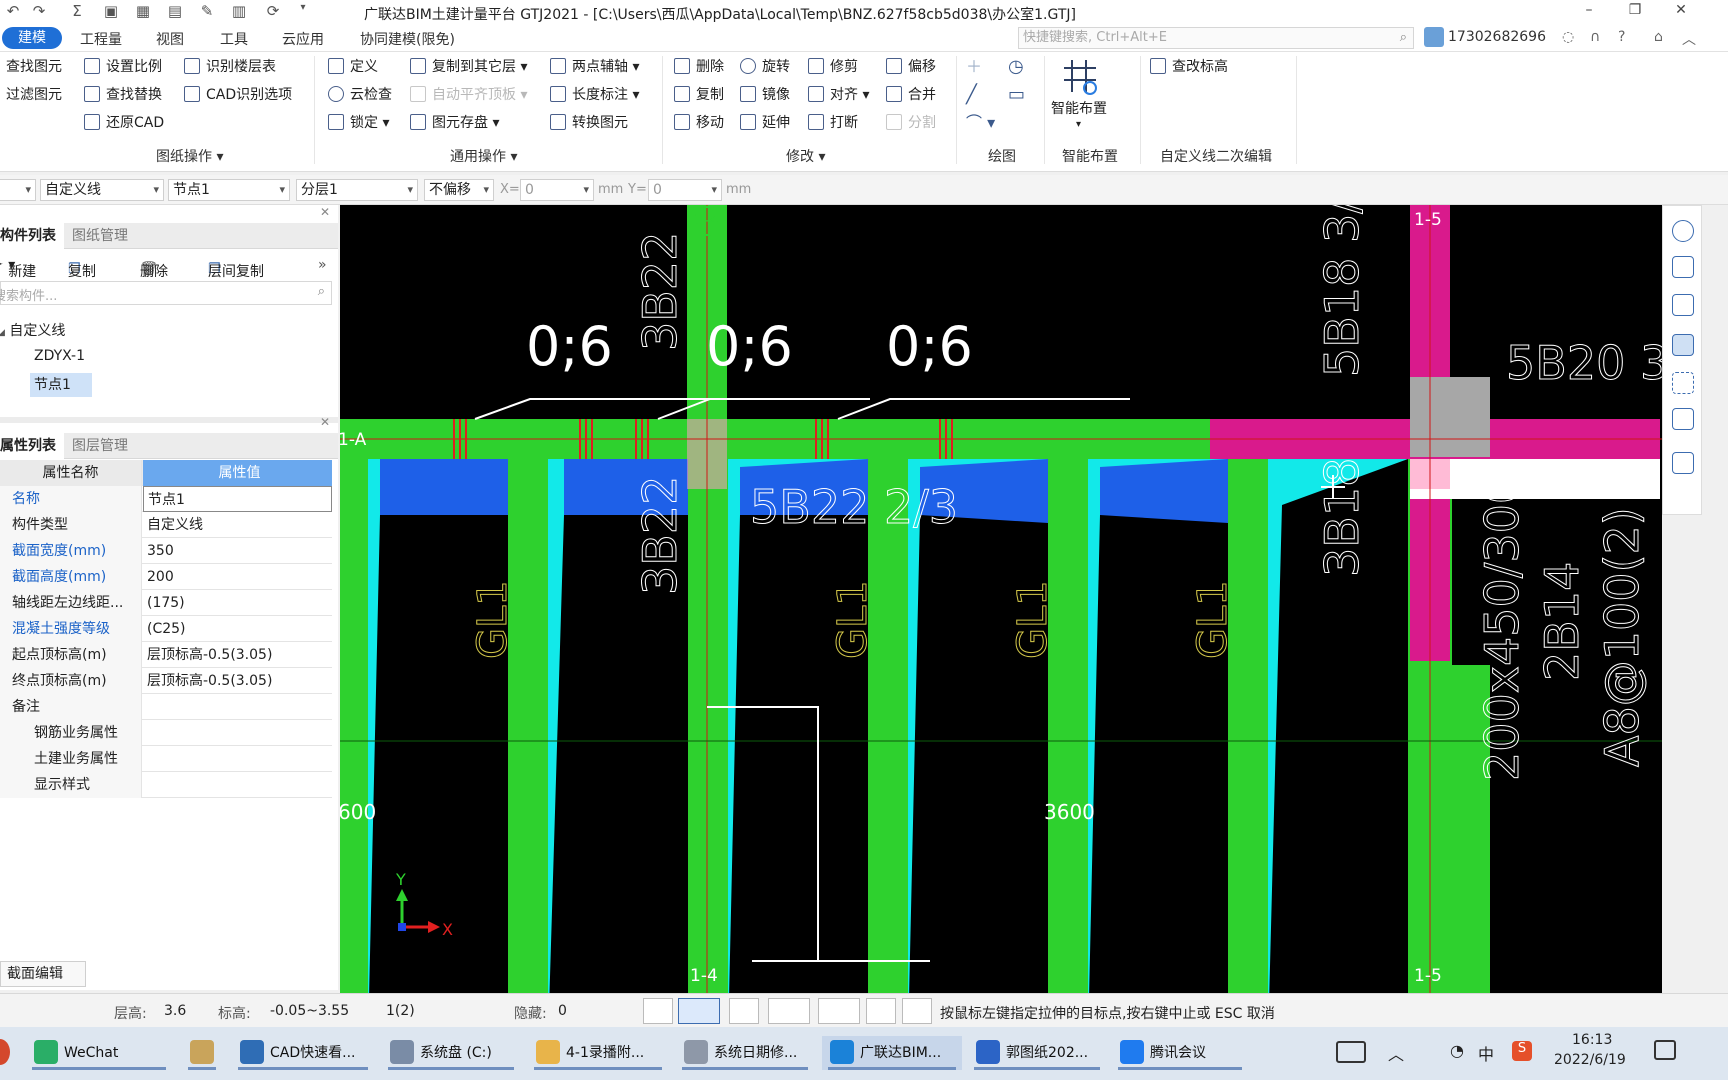 This screenshot has height=1080, width=1728. I want to click on notification-icon, so click(1665, 1050).